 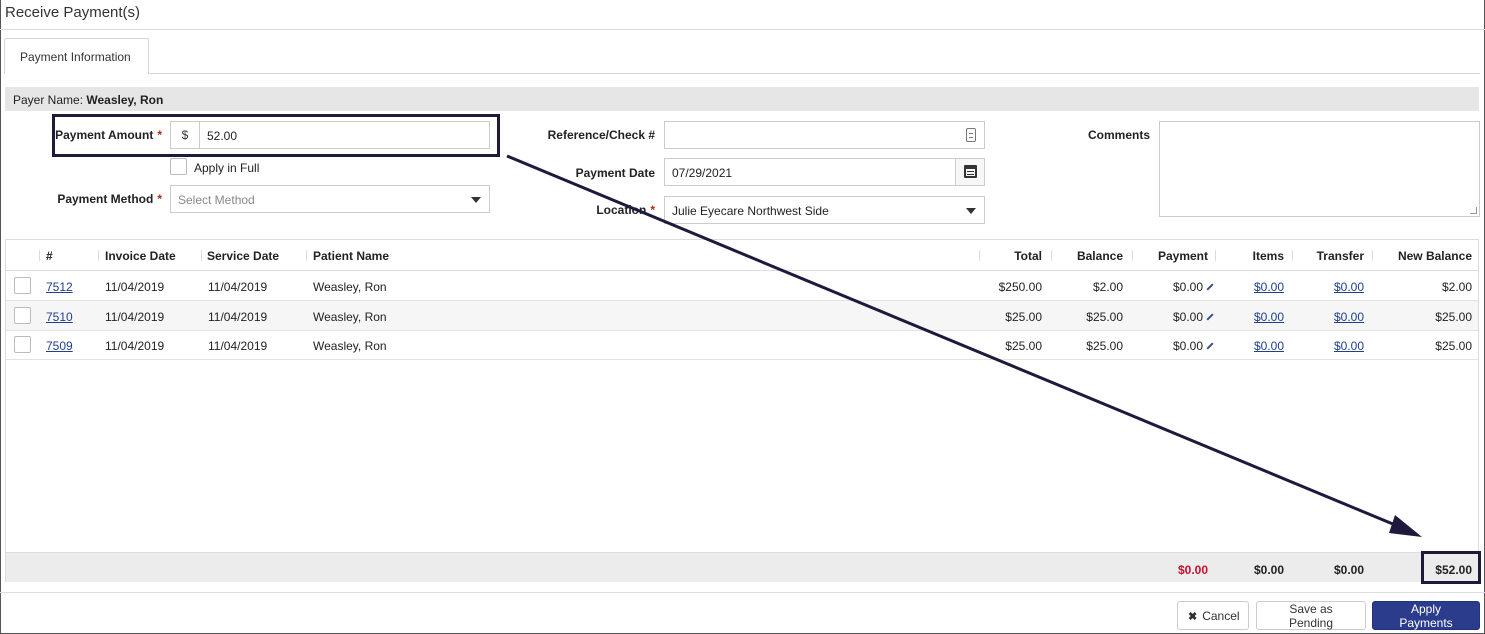 What do you see at coordinates (742, 592) in the screenshot?
I see `footer-divider` at bounding box center [742, 592].